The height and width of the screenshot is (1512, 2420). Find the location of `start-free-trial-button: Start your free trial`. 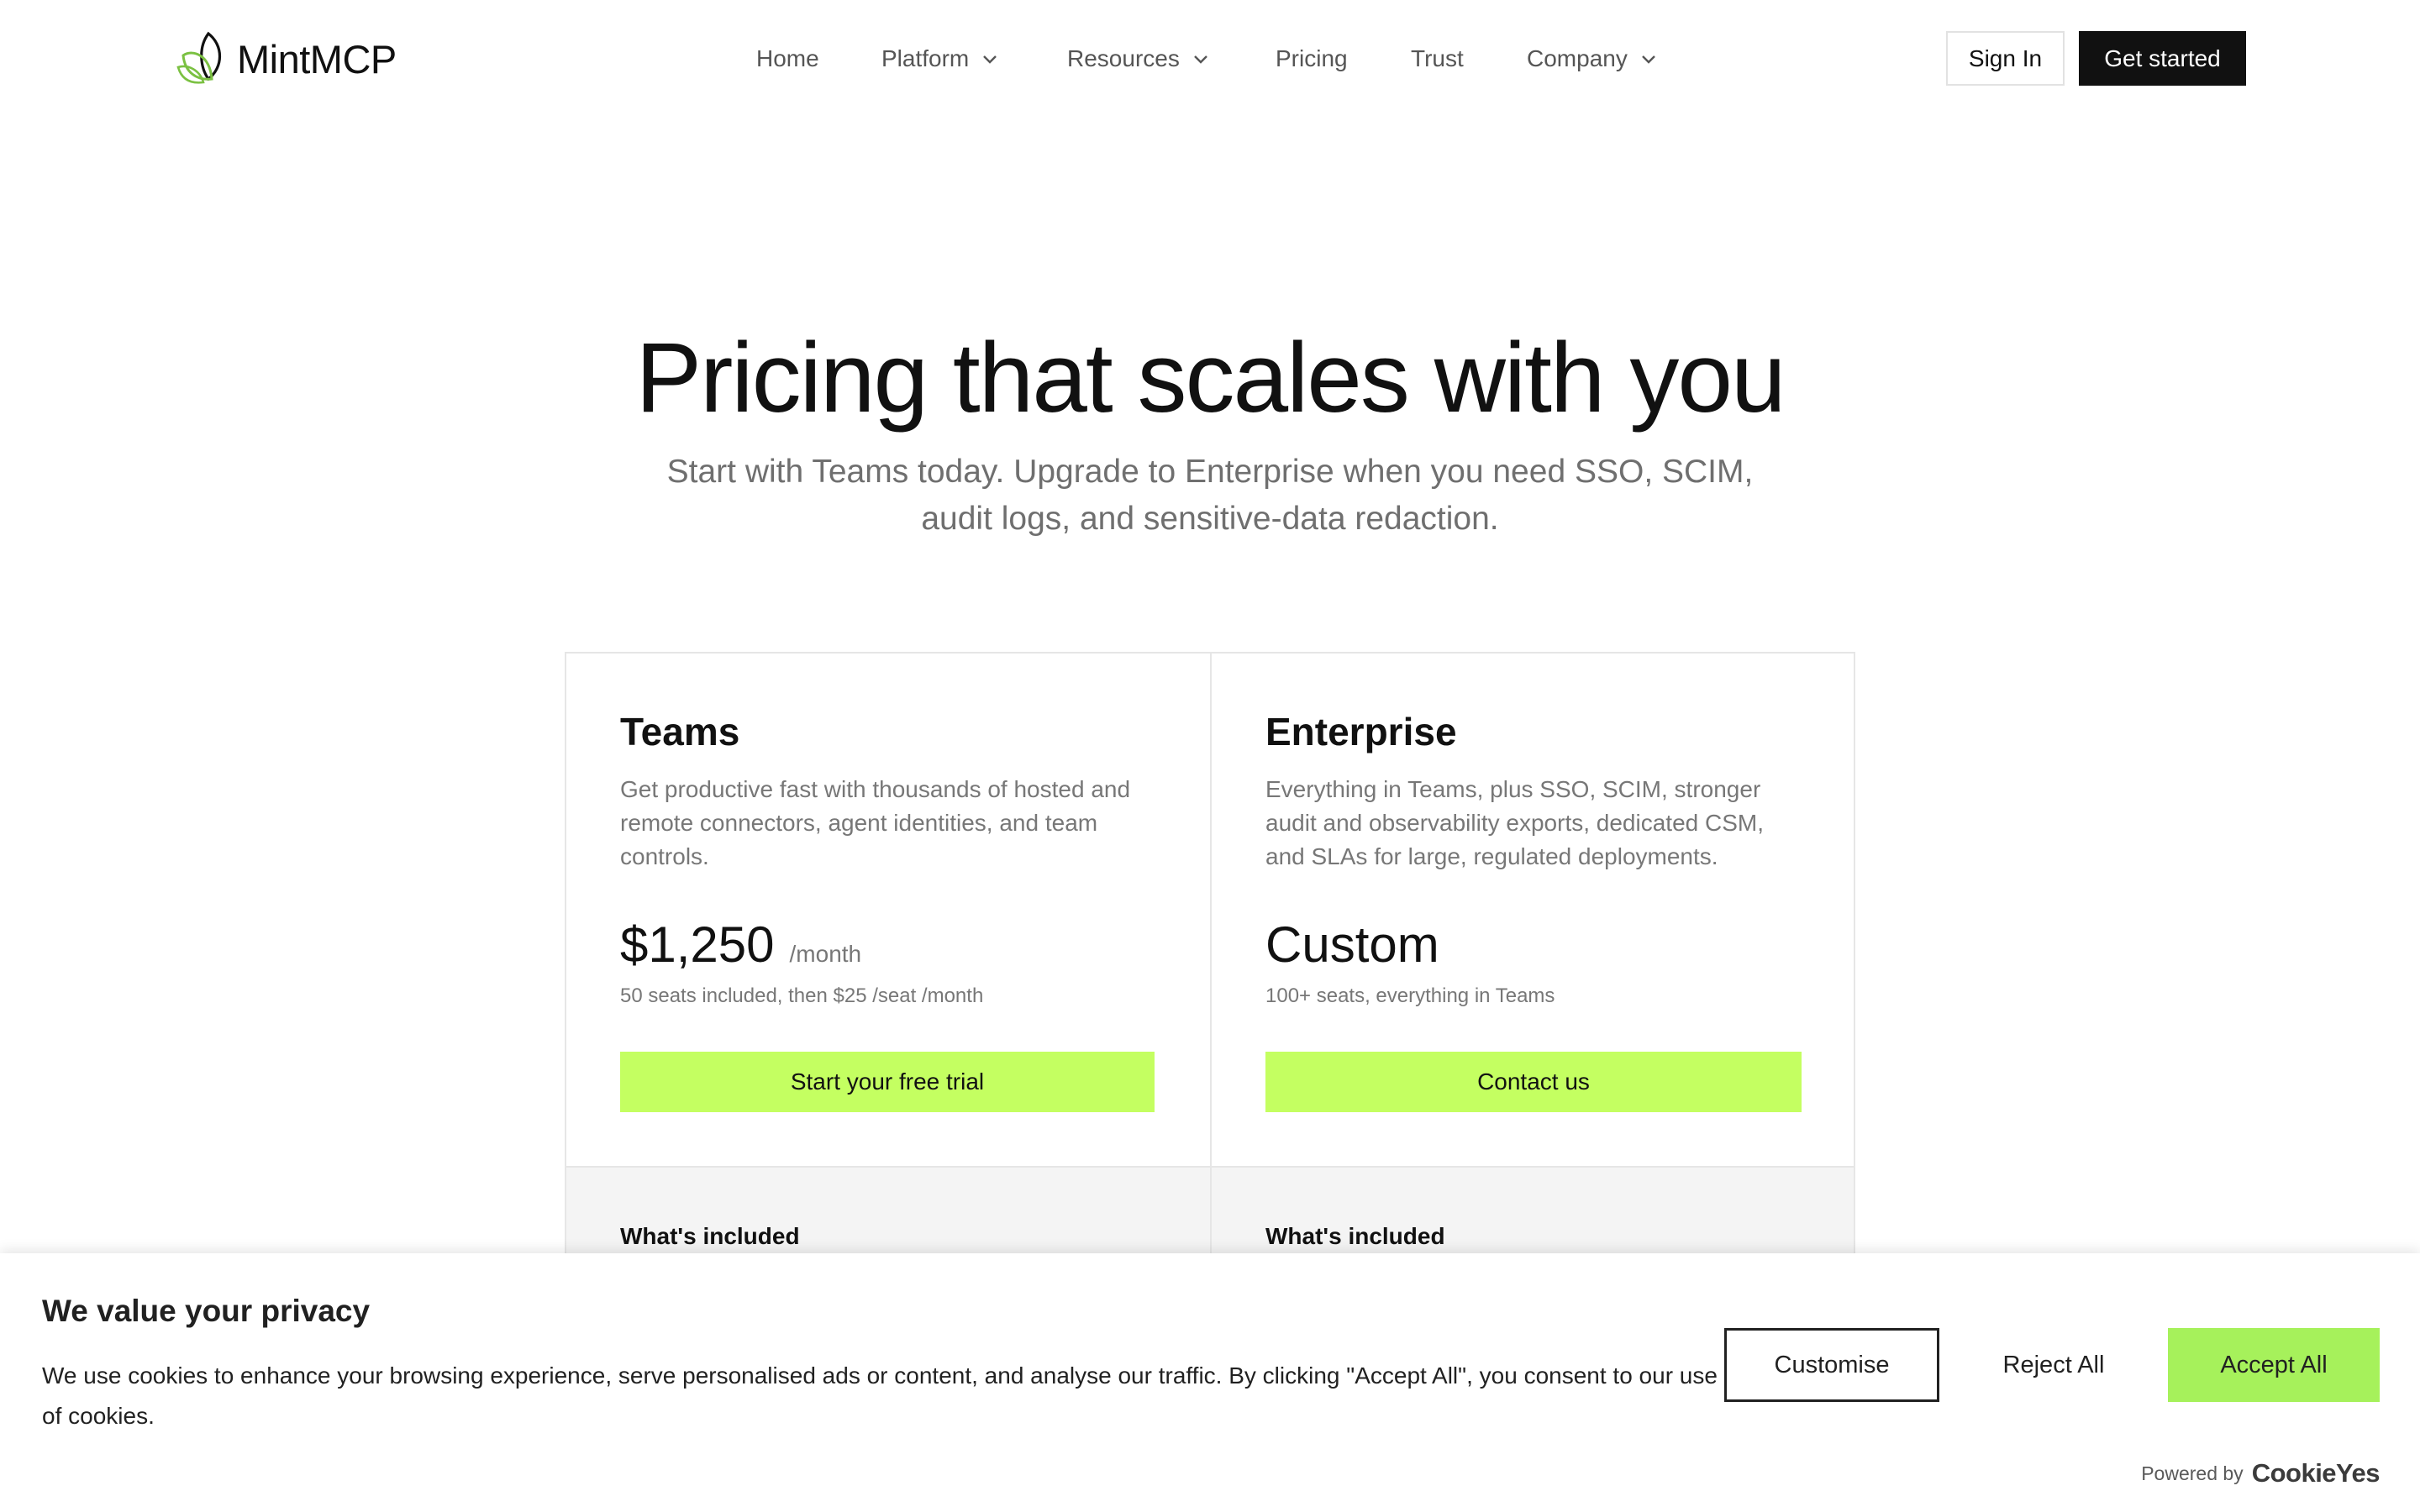

start-free-trial-button: Start your free trial is located at coordinates (887, 1082).